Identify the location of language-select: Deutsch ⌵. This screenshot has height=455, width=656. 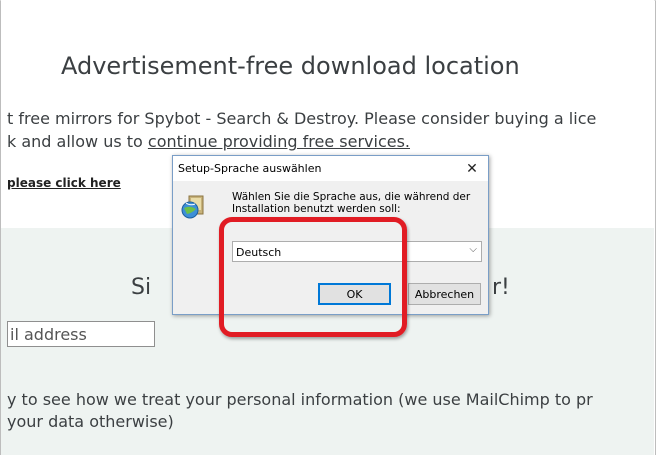
(357, 251).